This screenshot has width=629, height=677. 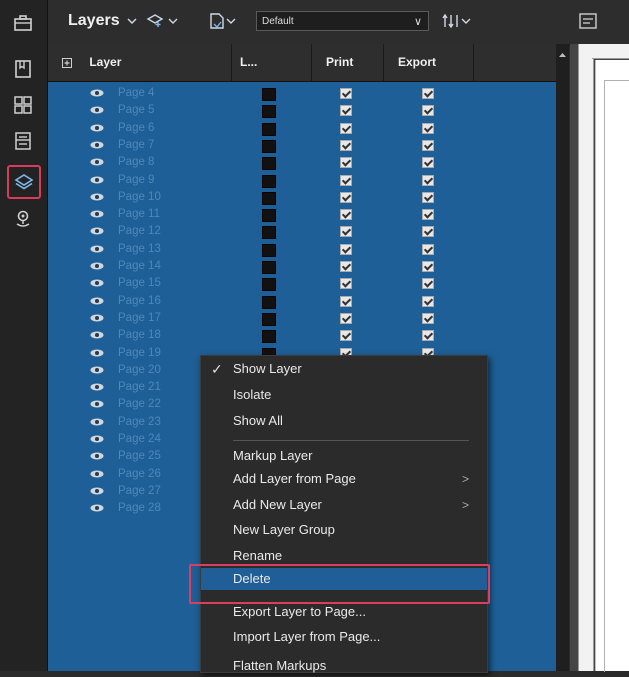 What do you see at coordinates (456, 21) in the screenshot?
I see `sort-filter-dropdown` at bounding box center [456, 21].